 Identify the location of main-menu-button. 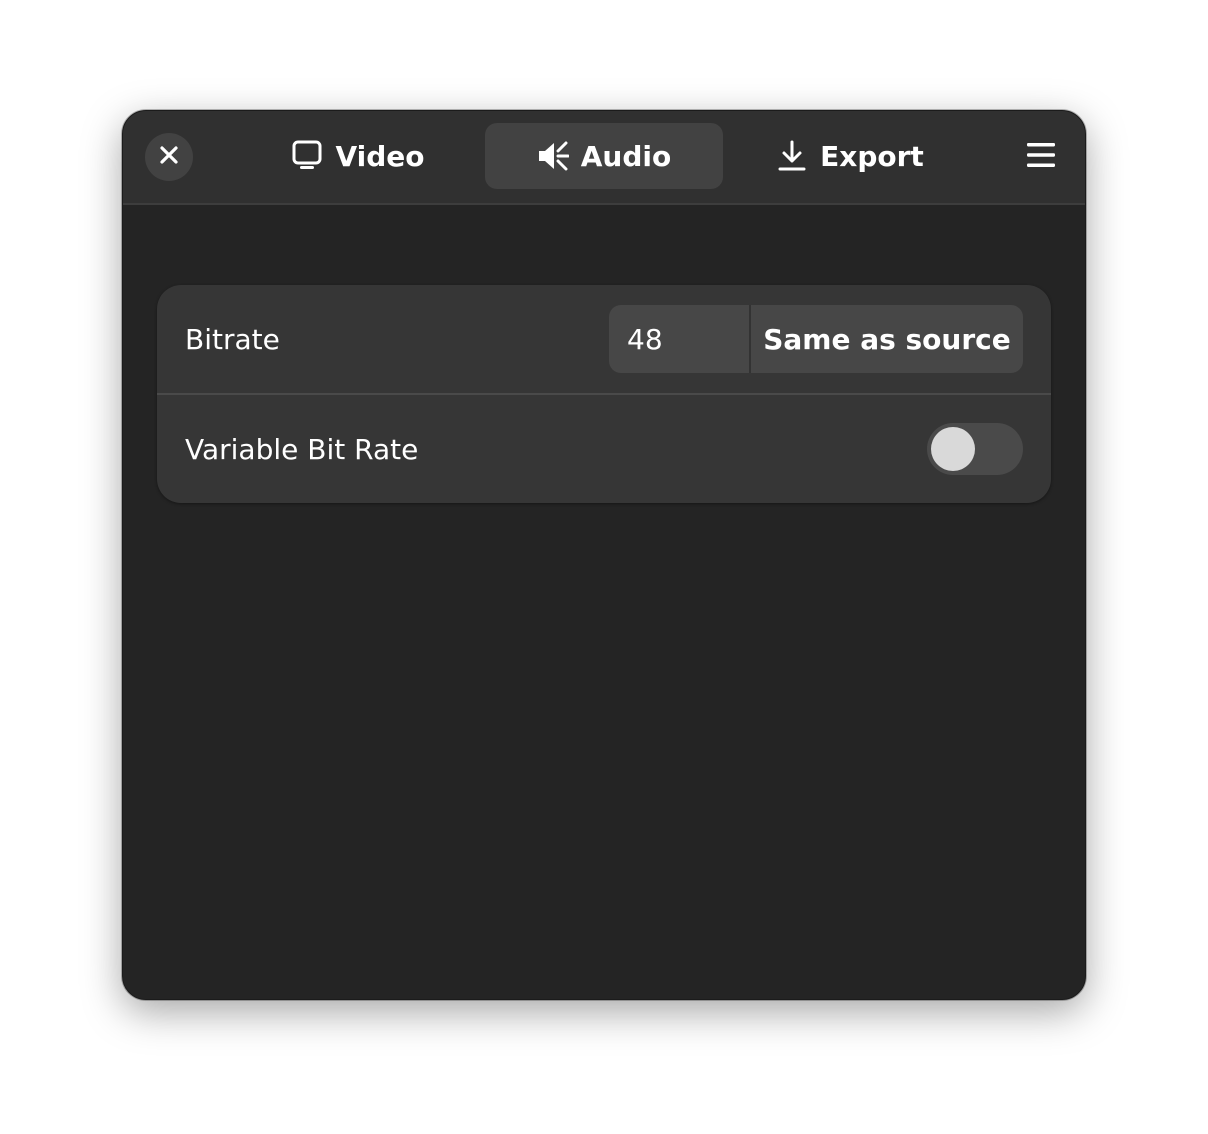
(1041, 157).